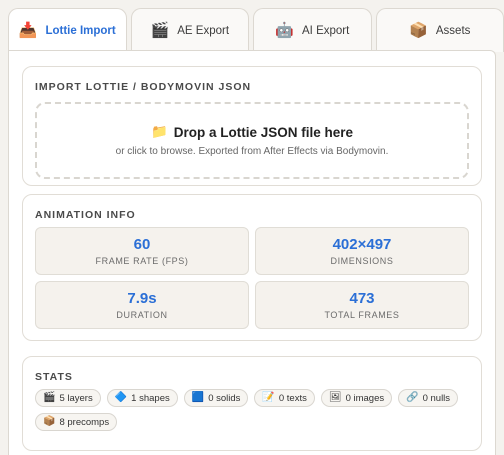 The width and height of the screenshot is (504, 455). I want to click on info-duration: 7.9s DURATION, so click(142, 305).